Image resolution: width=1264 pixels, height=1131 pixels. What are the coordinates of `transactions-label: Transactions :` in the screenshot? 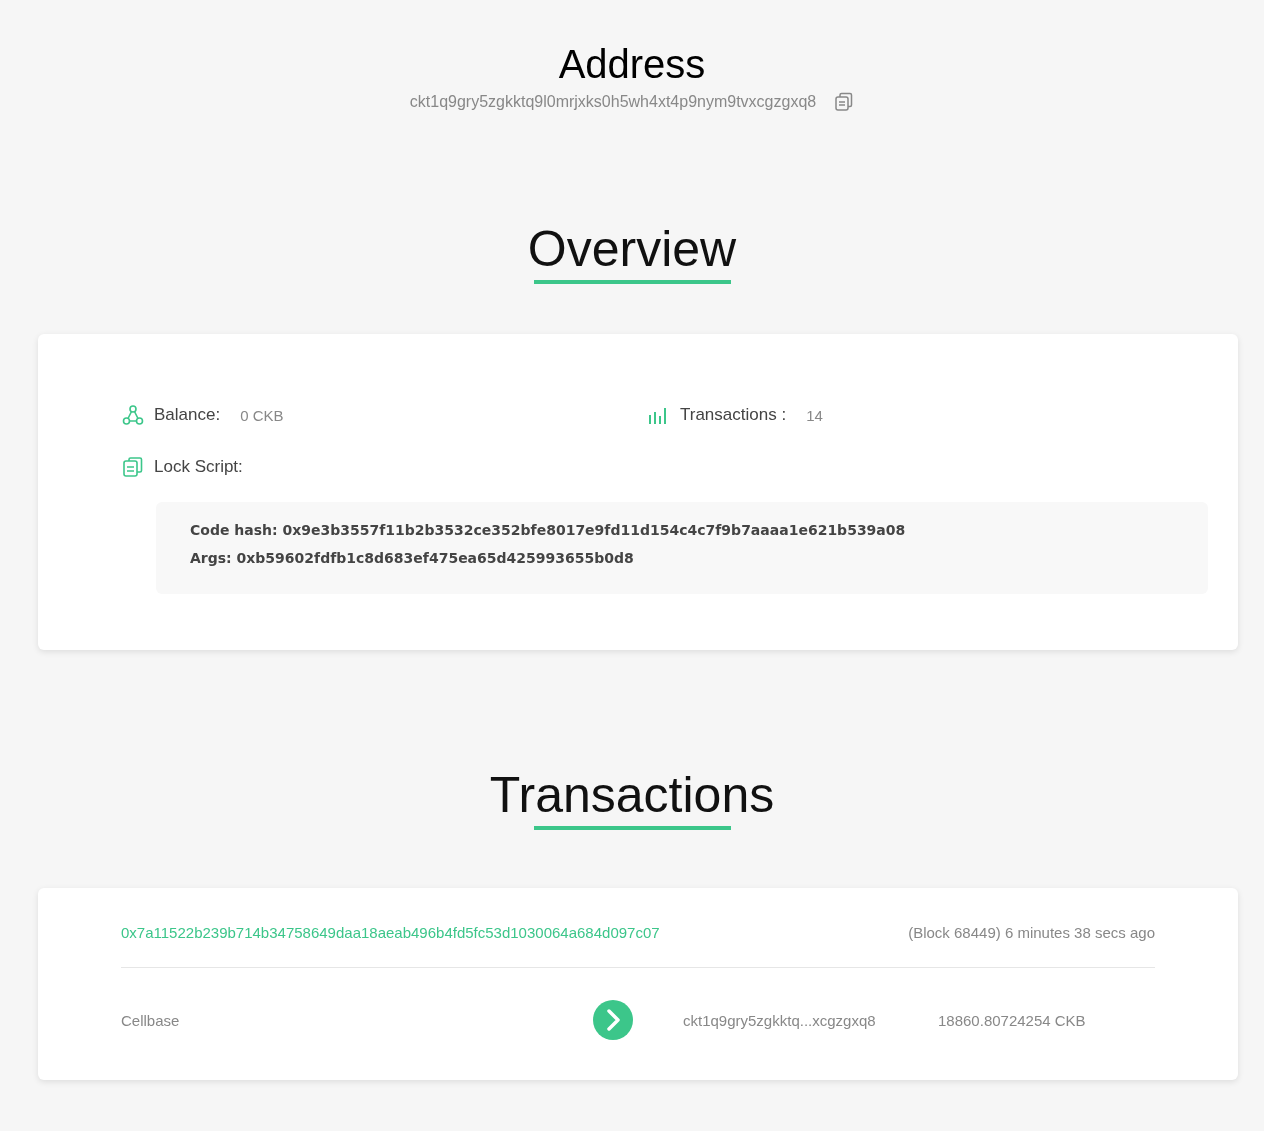 It's located at (733, 415).